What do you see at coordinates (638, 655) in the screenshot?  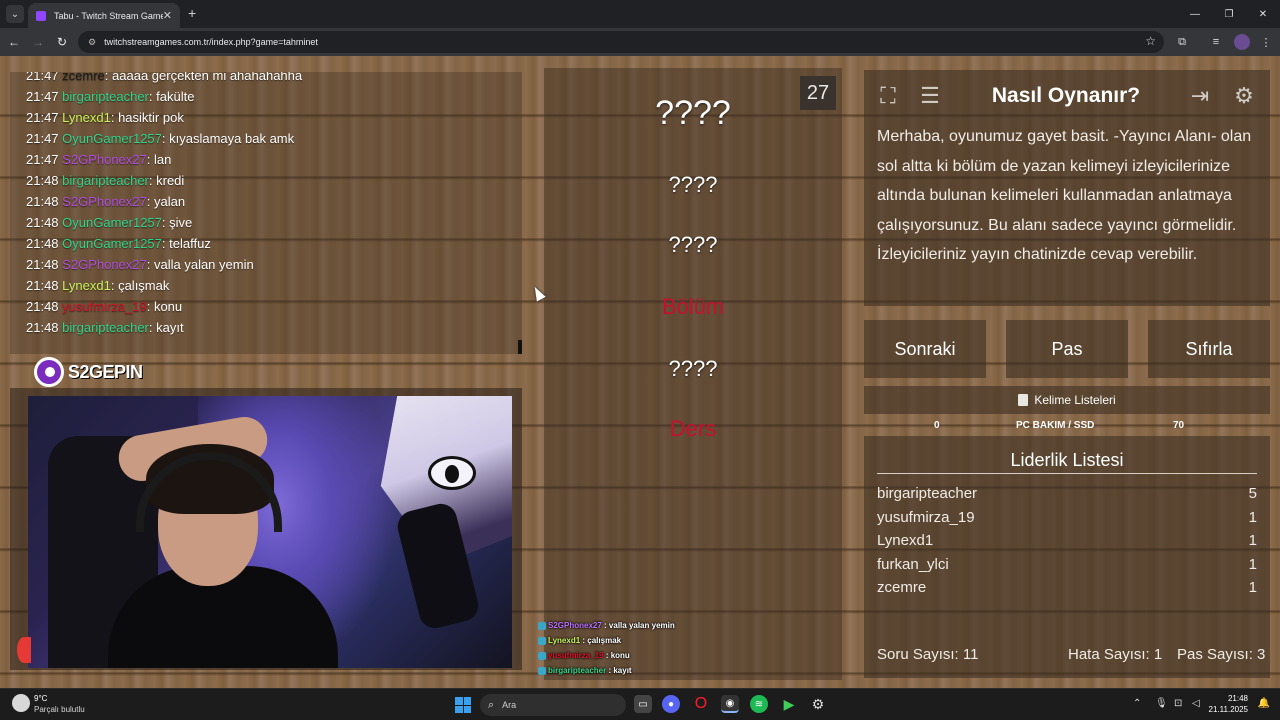 I see `mini-chat-message: yusufmirza_19 : konu` at bounding box center [638, 655].